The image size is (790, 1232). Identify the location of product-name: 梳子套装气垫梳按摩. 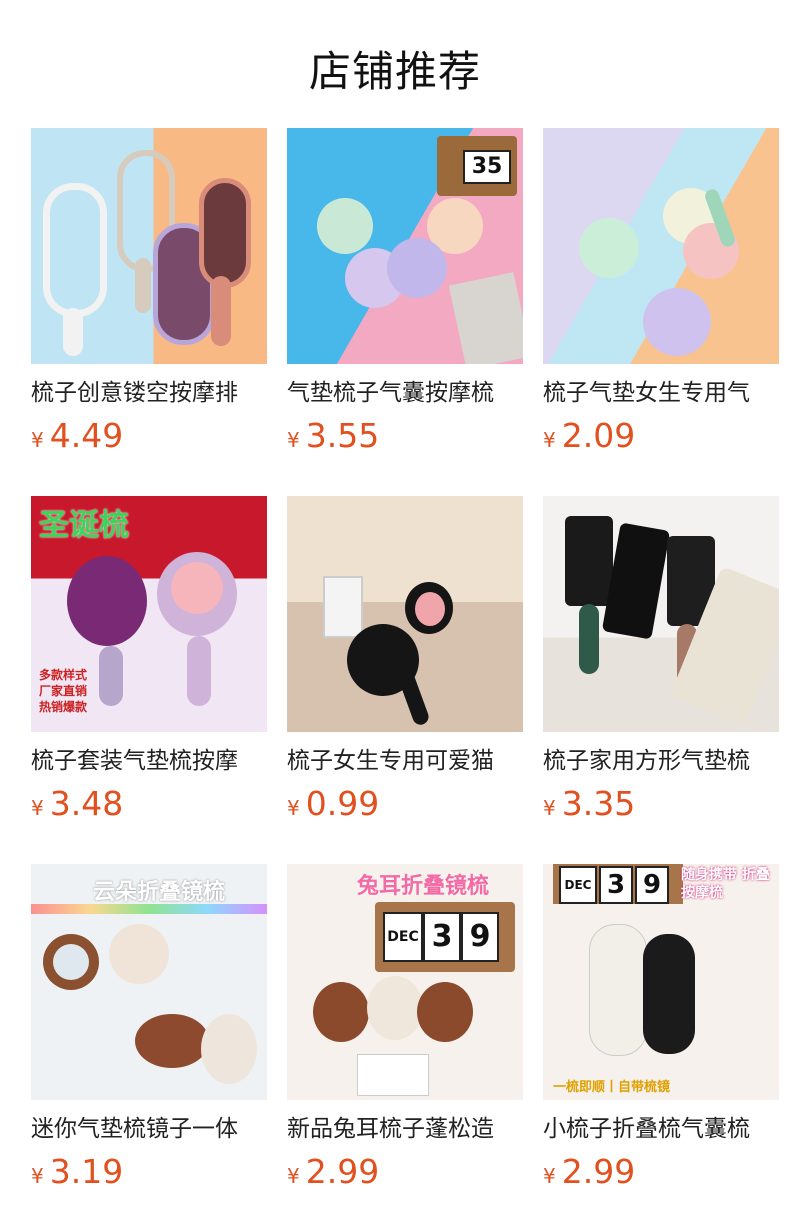
(149, 761).